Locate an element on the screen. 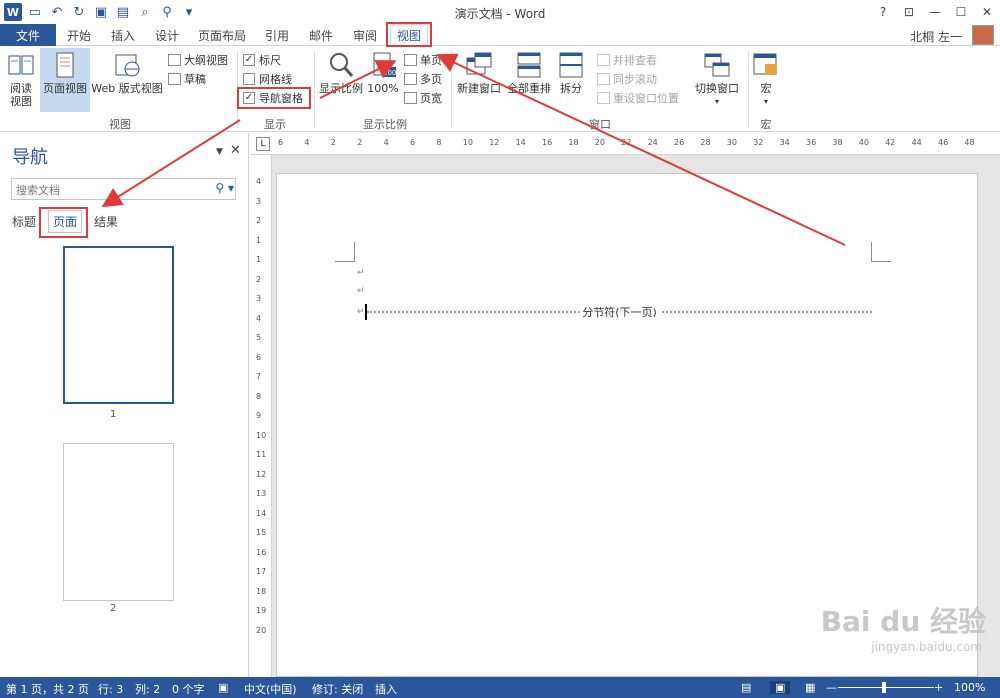 The width and height of the screenshot is (1000, 698). search-input: 搜索文档 is located at coordinates (123, 189).